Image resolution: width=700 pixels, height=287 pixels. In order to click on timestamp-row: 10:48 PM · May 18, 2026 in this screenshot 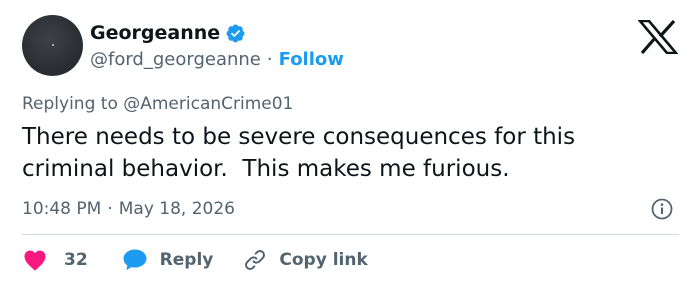, I will do `click(128, 209)`.